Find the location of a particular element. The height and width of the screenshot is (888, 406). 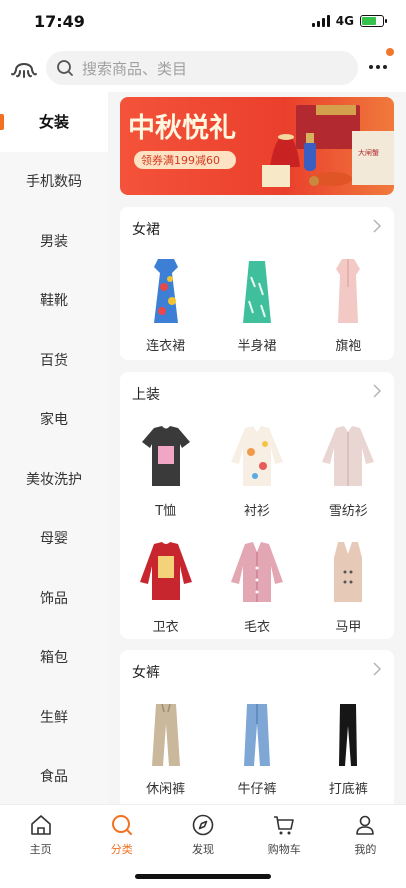

banner-graphic: 大闸蟹 中秋悦礼 领券满199减60 is located at coordinates (257, 146).